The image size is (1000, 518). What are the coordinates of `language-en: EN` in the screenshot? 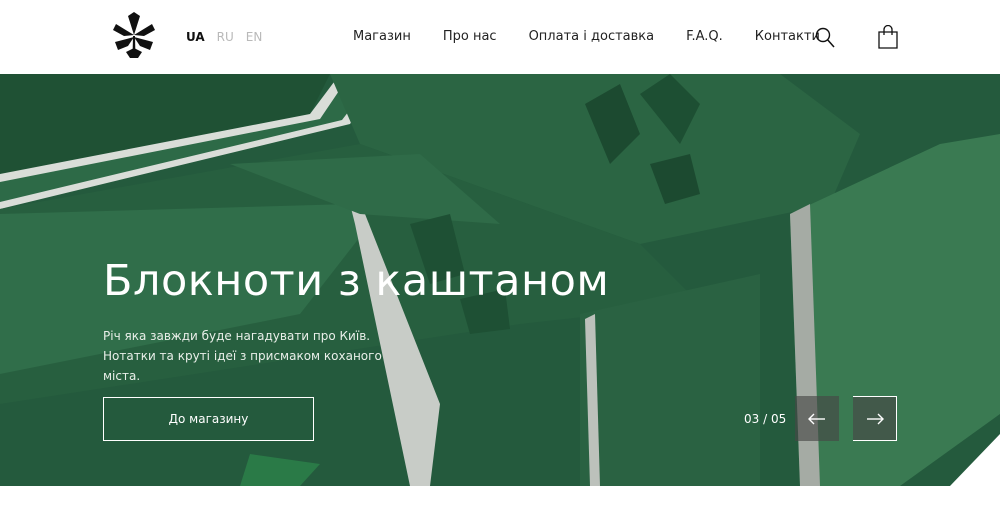 It's located at (254, 37).